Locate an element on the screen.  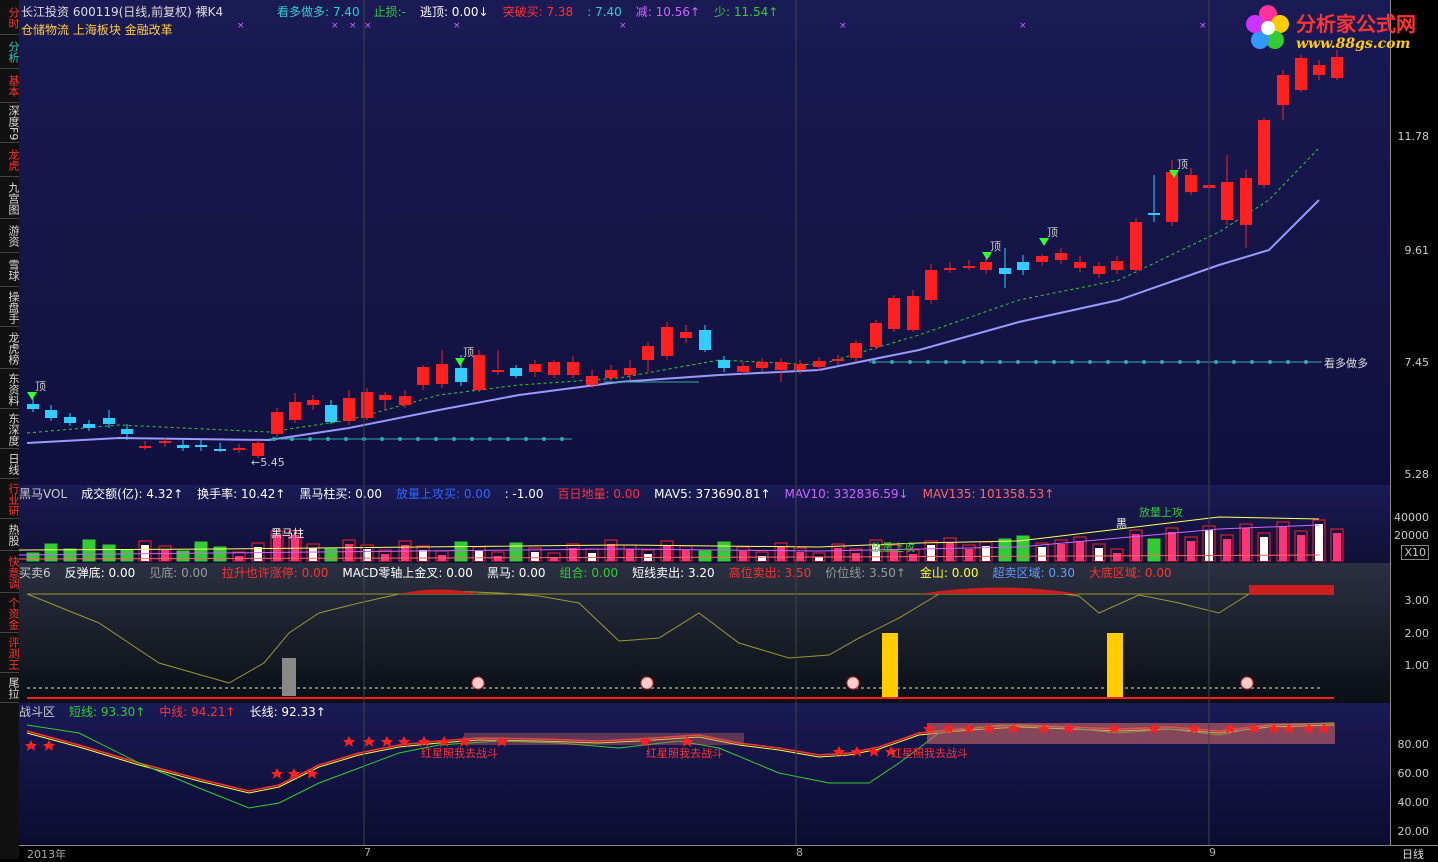
time-label: 2013年 is located at coordinates (46, 854).